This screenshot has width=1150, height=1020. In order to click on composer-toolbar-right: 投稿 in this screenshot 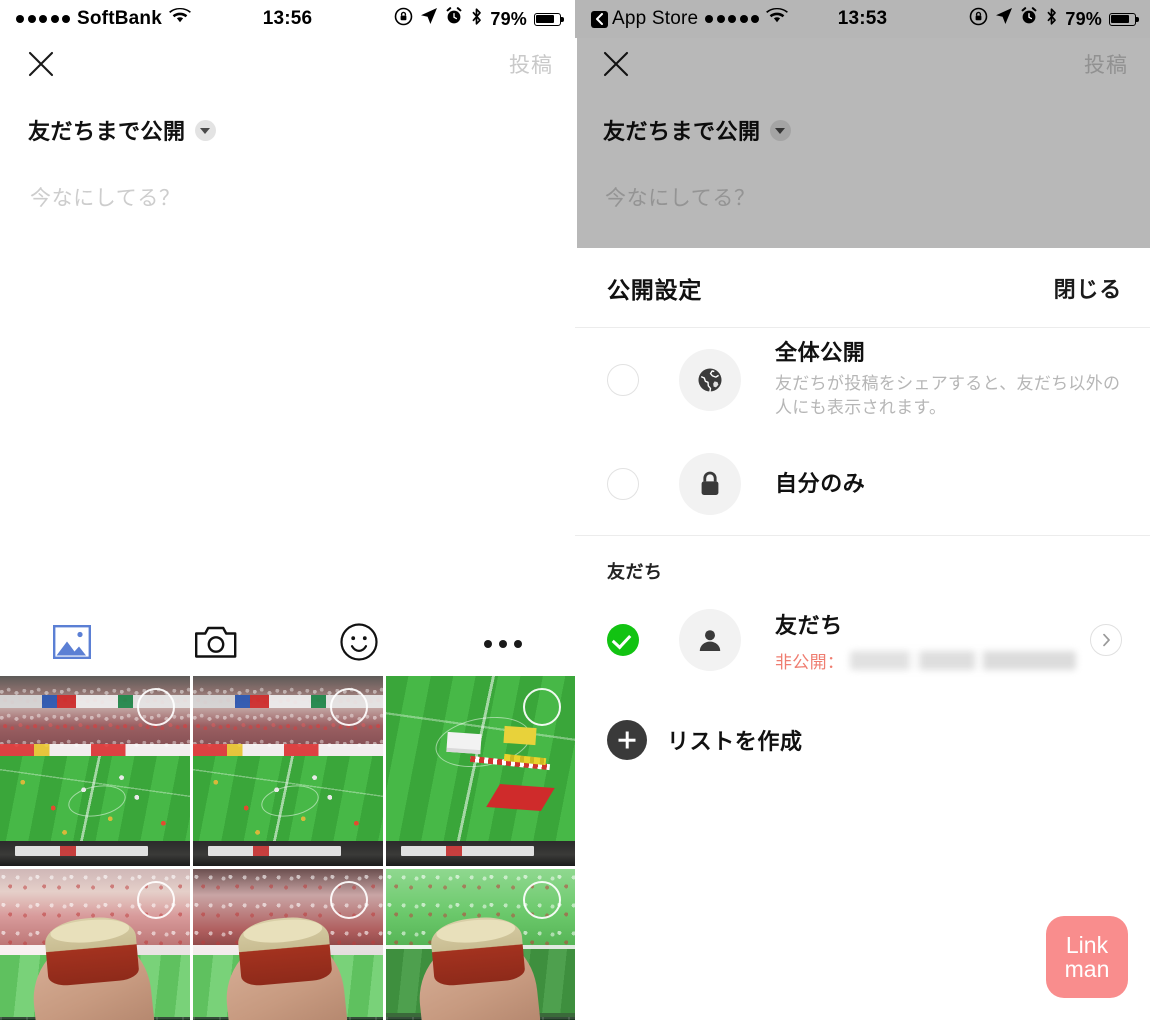, I will do `click(862, 64)`.